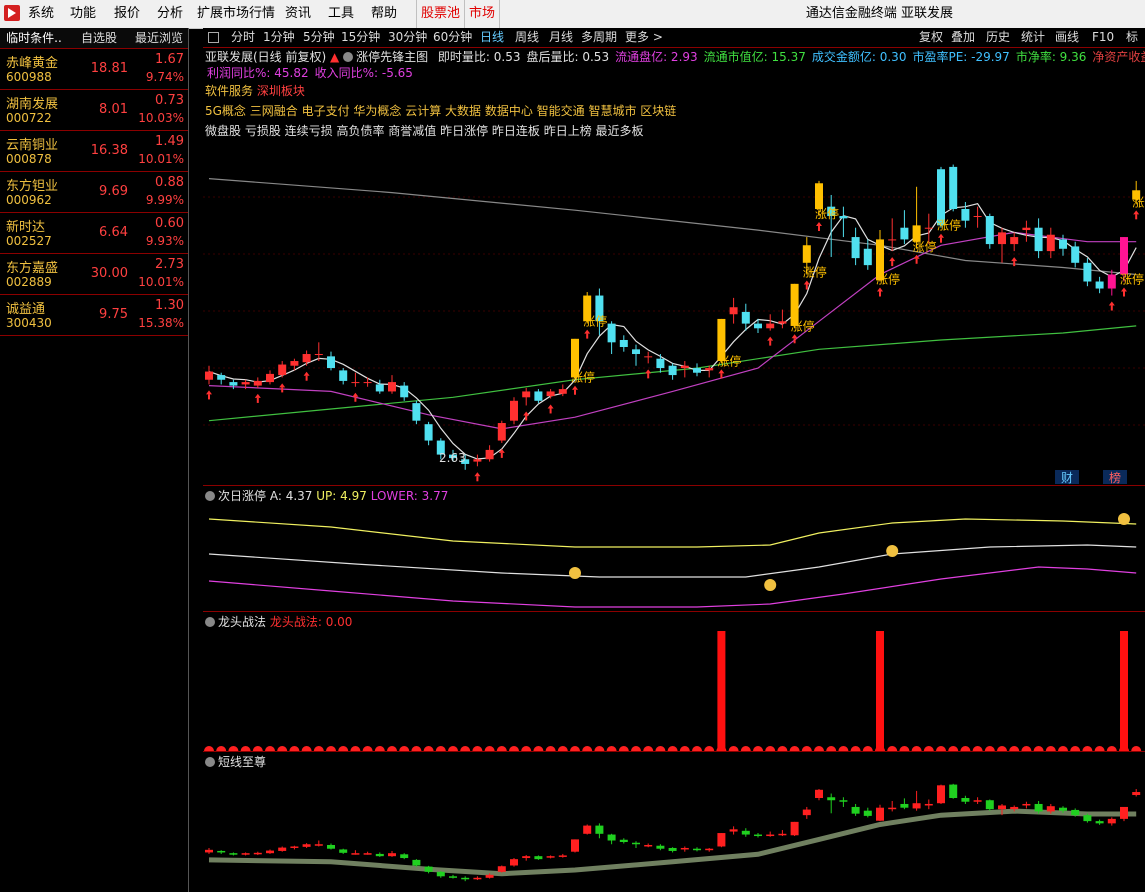 The width and height of the screenshot is (1145, 892). What do you see at coordinates (94, 315) in the screenshot?
I see `stock-row: 诚益通 300430 9.75 1.30 15.38%` at bounding box center [94, 315].